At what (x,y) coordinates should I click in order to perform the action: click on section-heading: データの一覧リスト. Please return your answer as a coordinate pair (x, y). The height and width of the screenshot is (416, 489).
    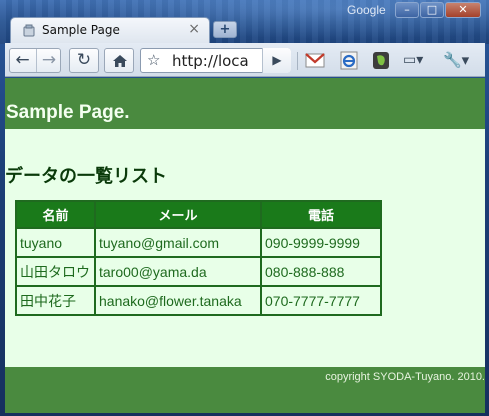
    Looking at the image, I should click on (86, 176).